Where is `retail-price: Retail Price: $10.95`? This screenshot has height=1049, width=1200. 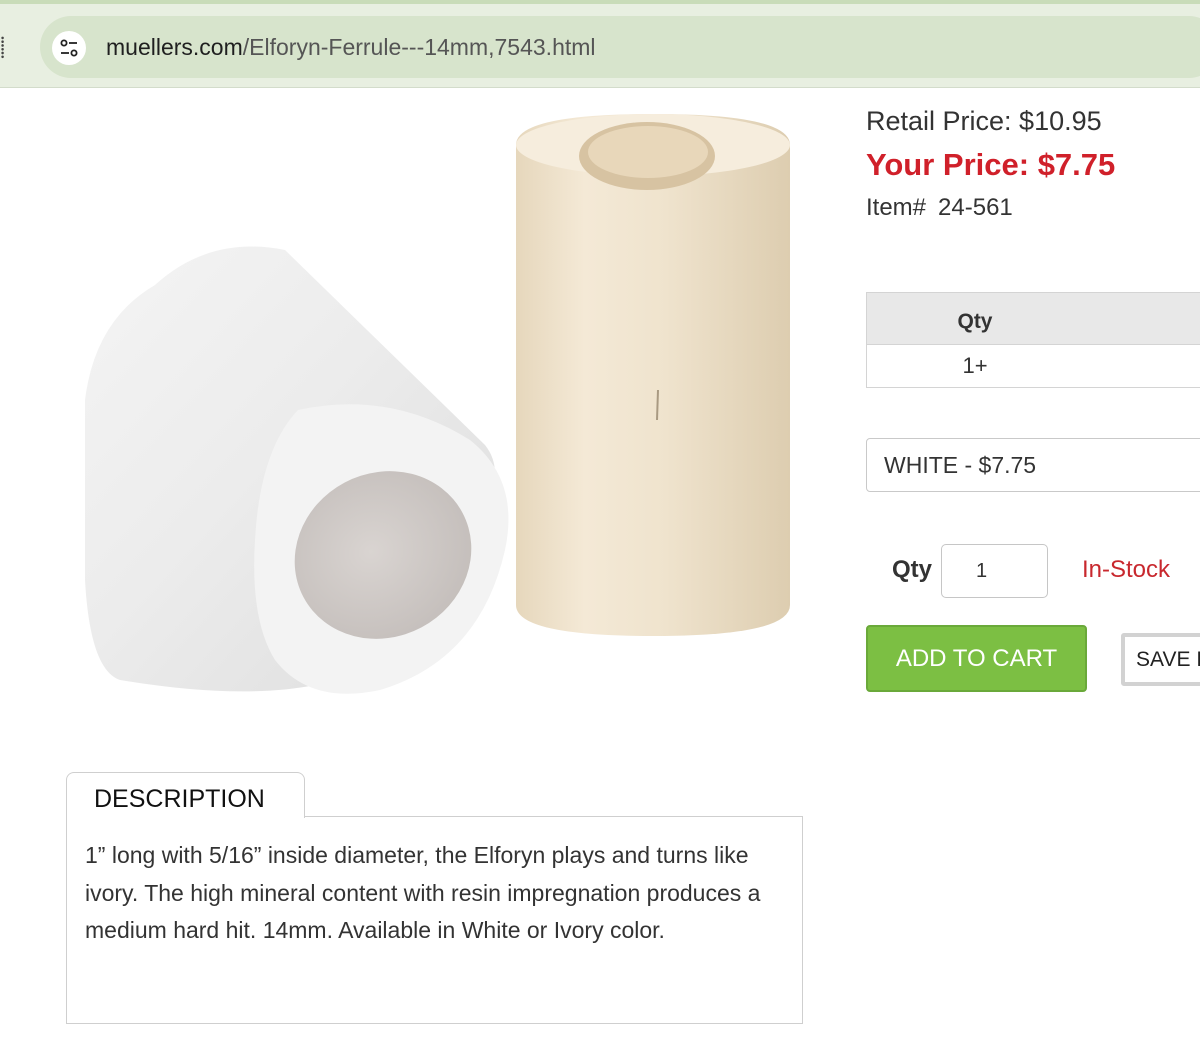
retail-price: Retail Price: $10.95 is located at coordinates (984, 121).